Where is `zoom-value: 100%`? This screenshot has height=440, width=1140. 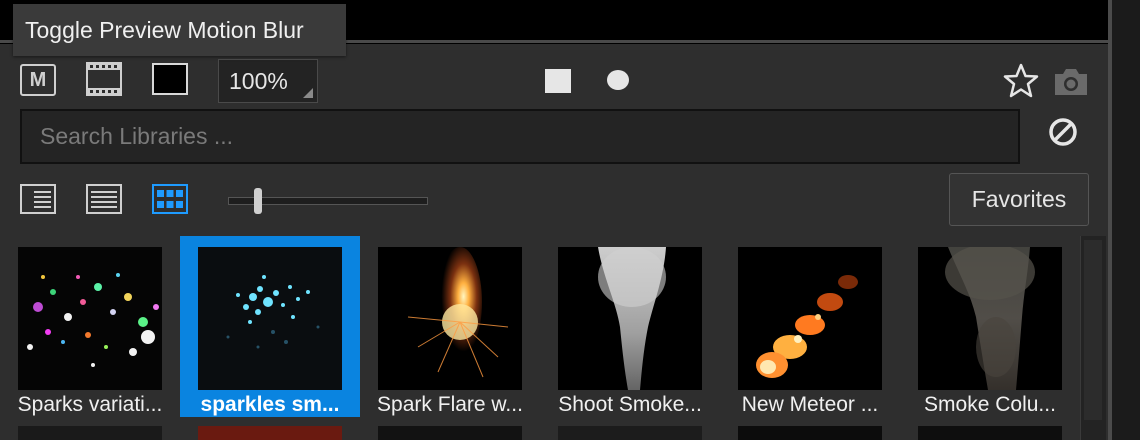
zoom-value: 100% is located at coordinates (258, 81).